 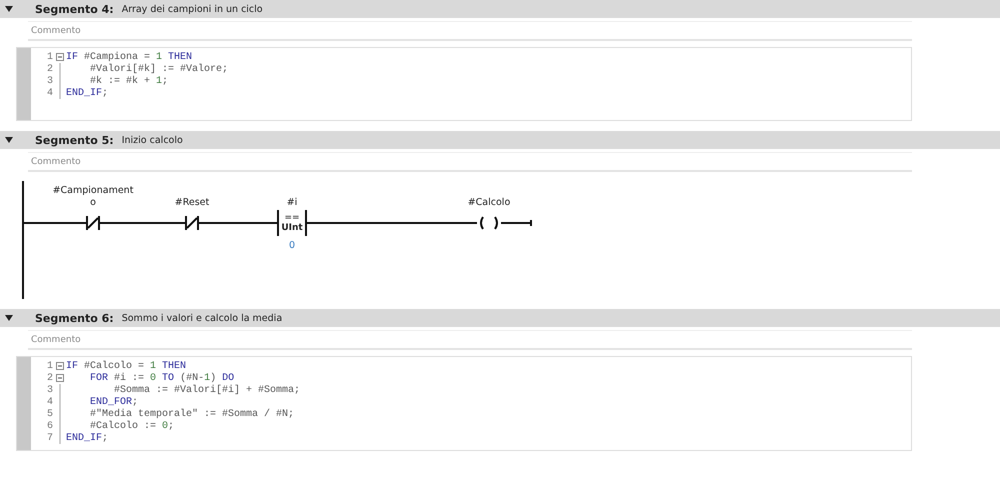 What do you see at coordinates (158, 69) in the screenshot?
I see `code-line: #Valori[#k] := #Valore;` at bounding box center [158, 69].